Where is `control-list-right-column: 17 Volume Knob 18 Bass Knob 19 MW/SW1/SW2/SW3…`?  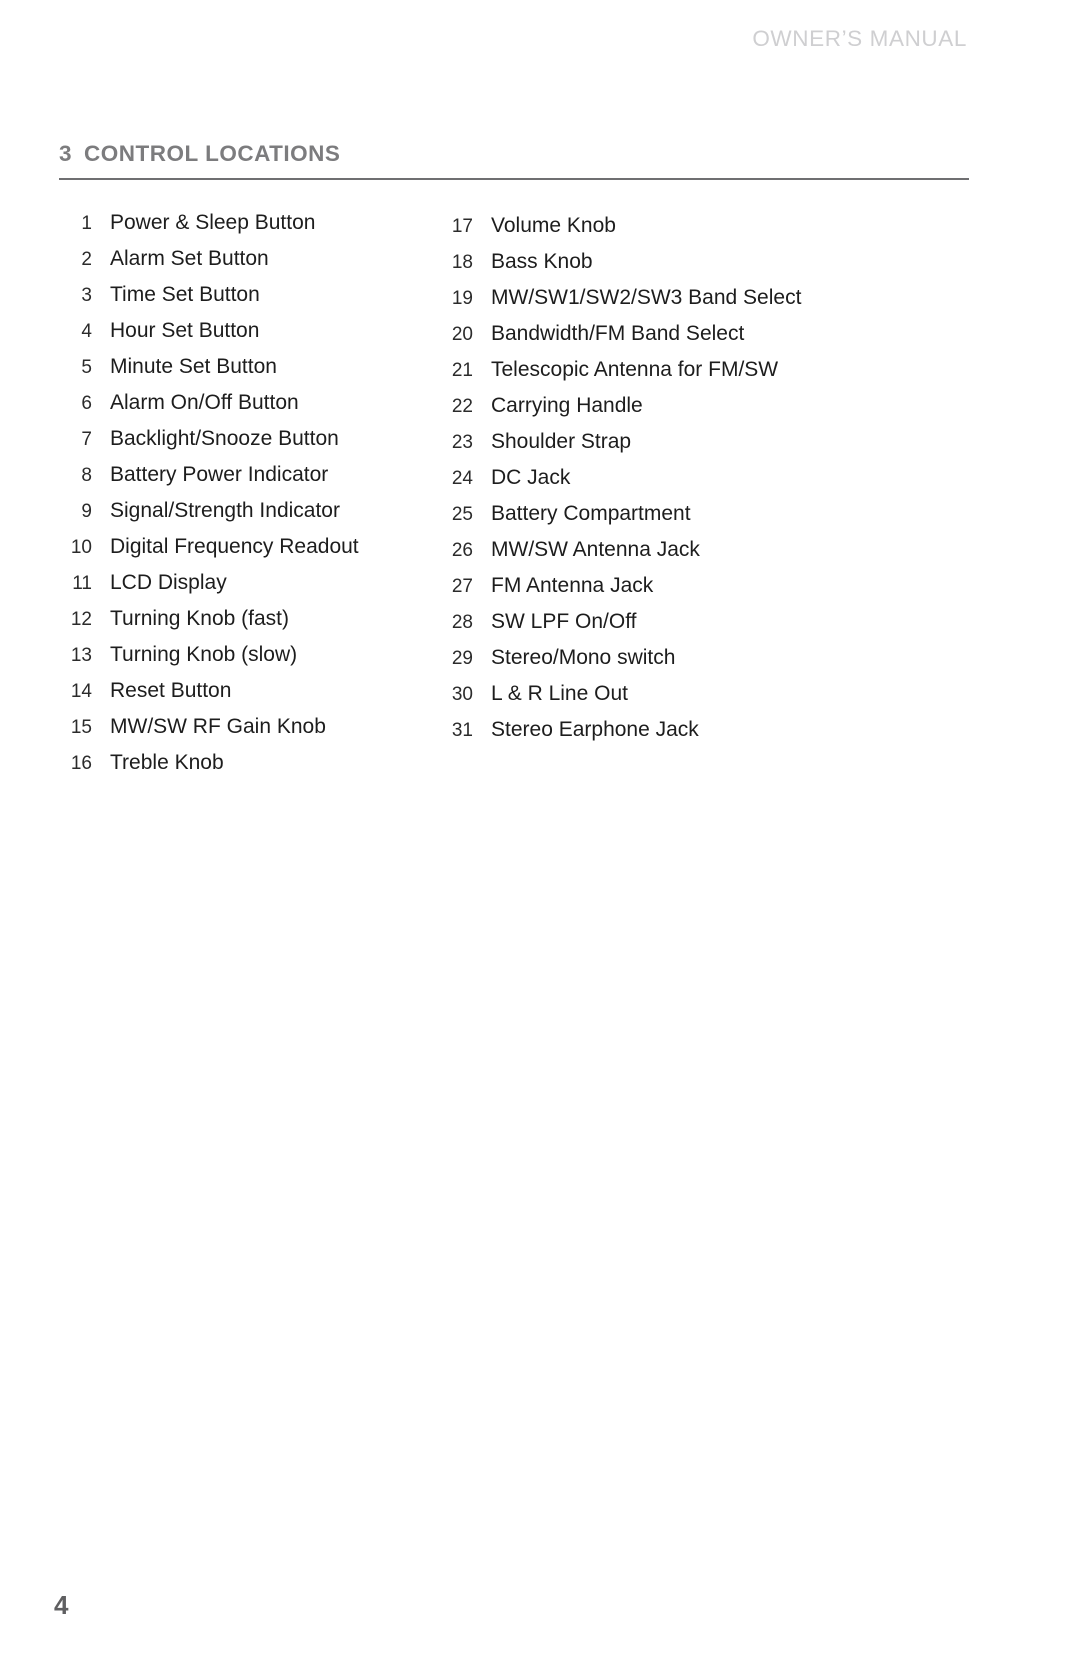
control-list-right-column: 17 Volume Knob 18 Bass Knob 19 MW/SW1/SW2/SW3… is located at coordinates (621, 478).